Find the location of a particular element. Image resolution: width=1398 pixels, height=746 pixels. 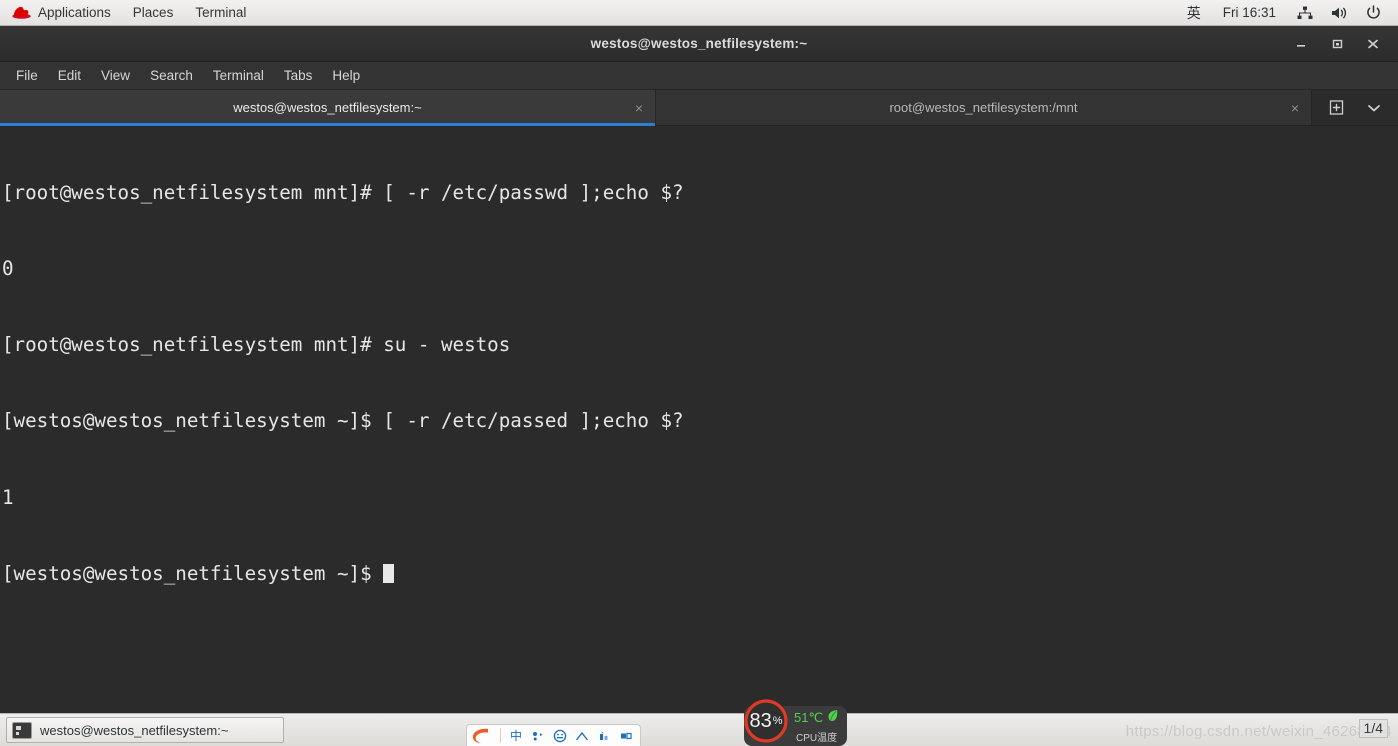

terminal-app-menu-label: Terminal is located at coordinates (221, 12).